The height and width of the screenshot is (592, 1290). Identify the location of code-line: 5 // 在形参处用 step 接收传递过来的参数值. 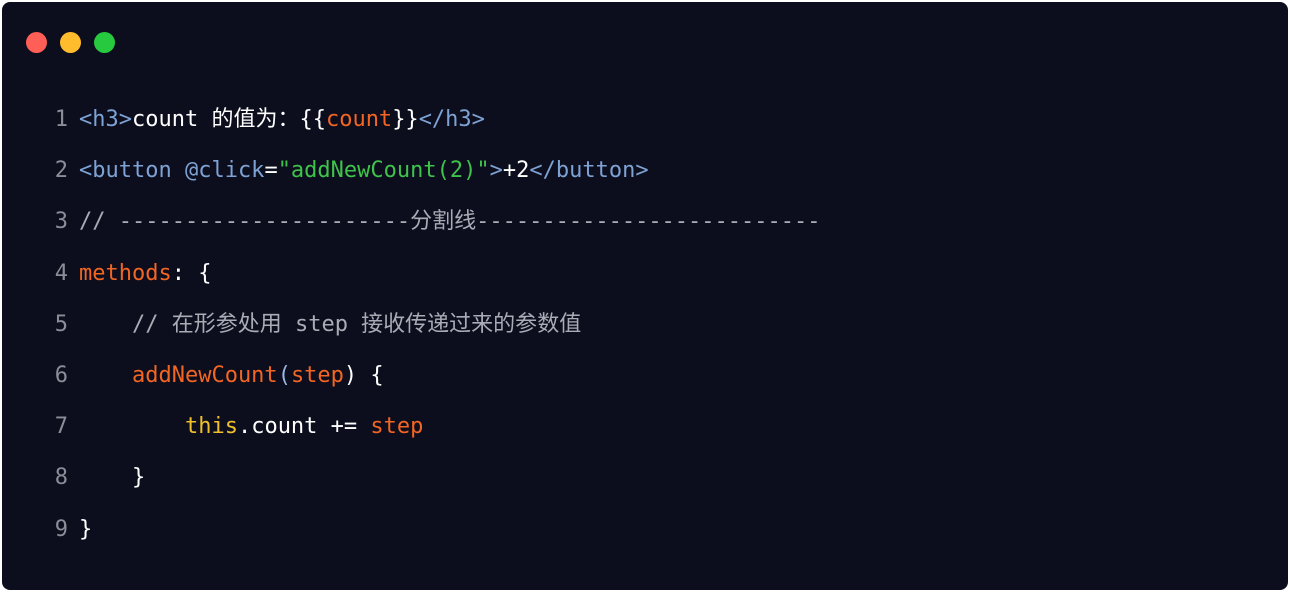
(645, 324).